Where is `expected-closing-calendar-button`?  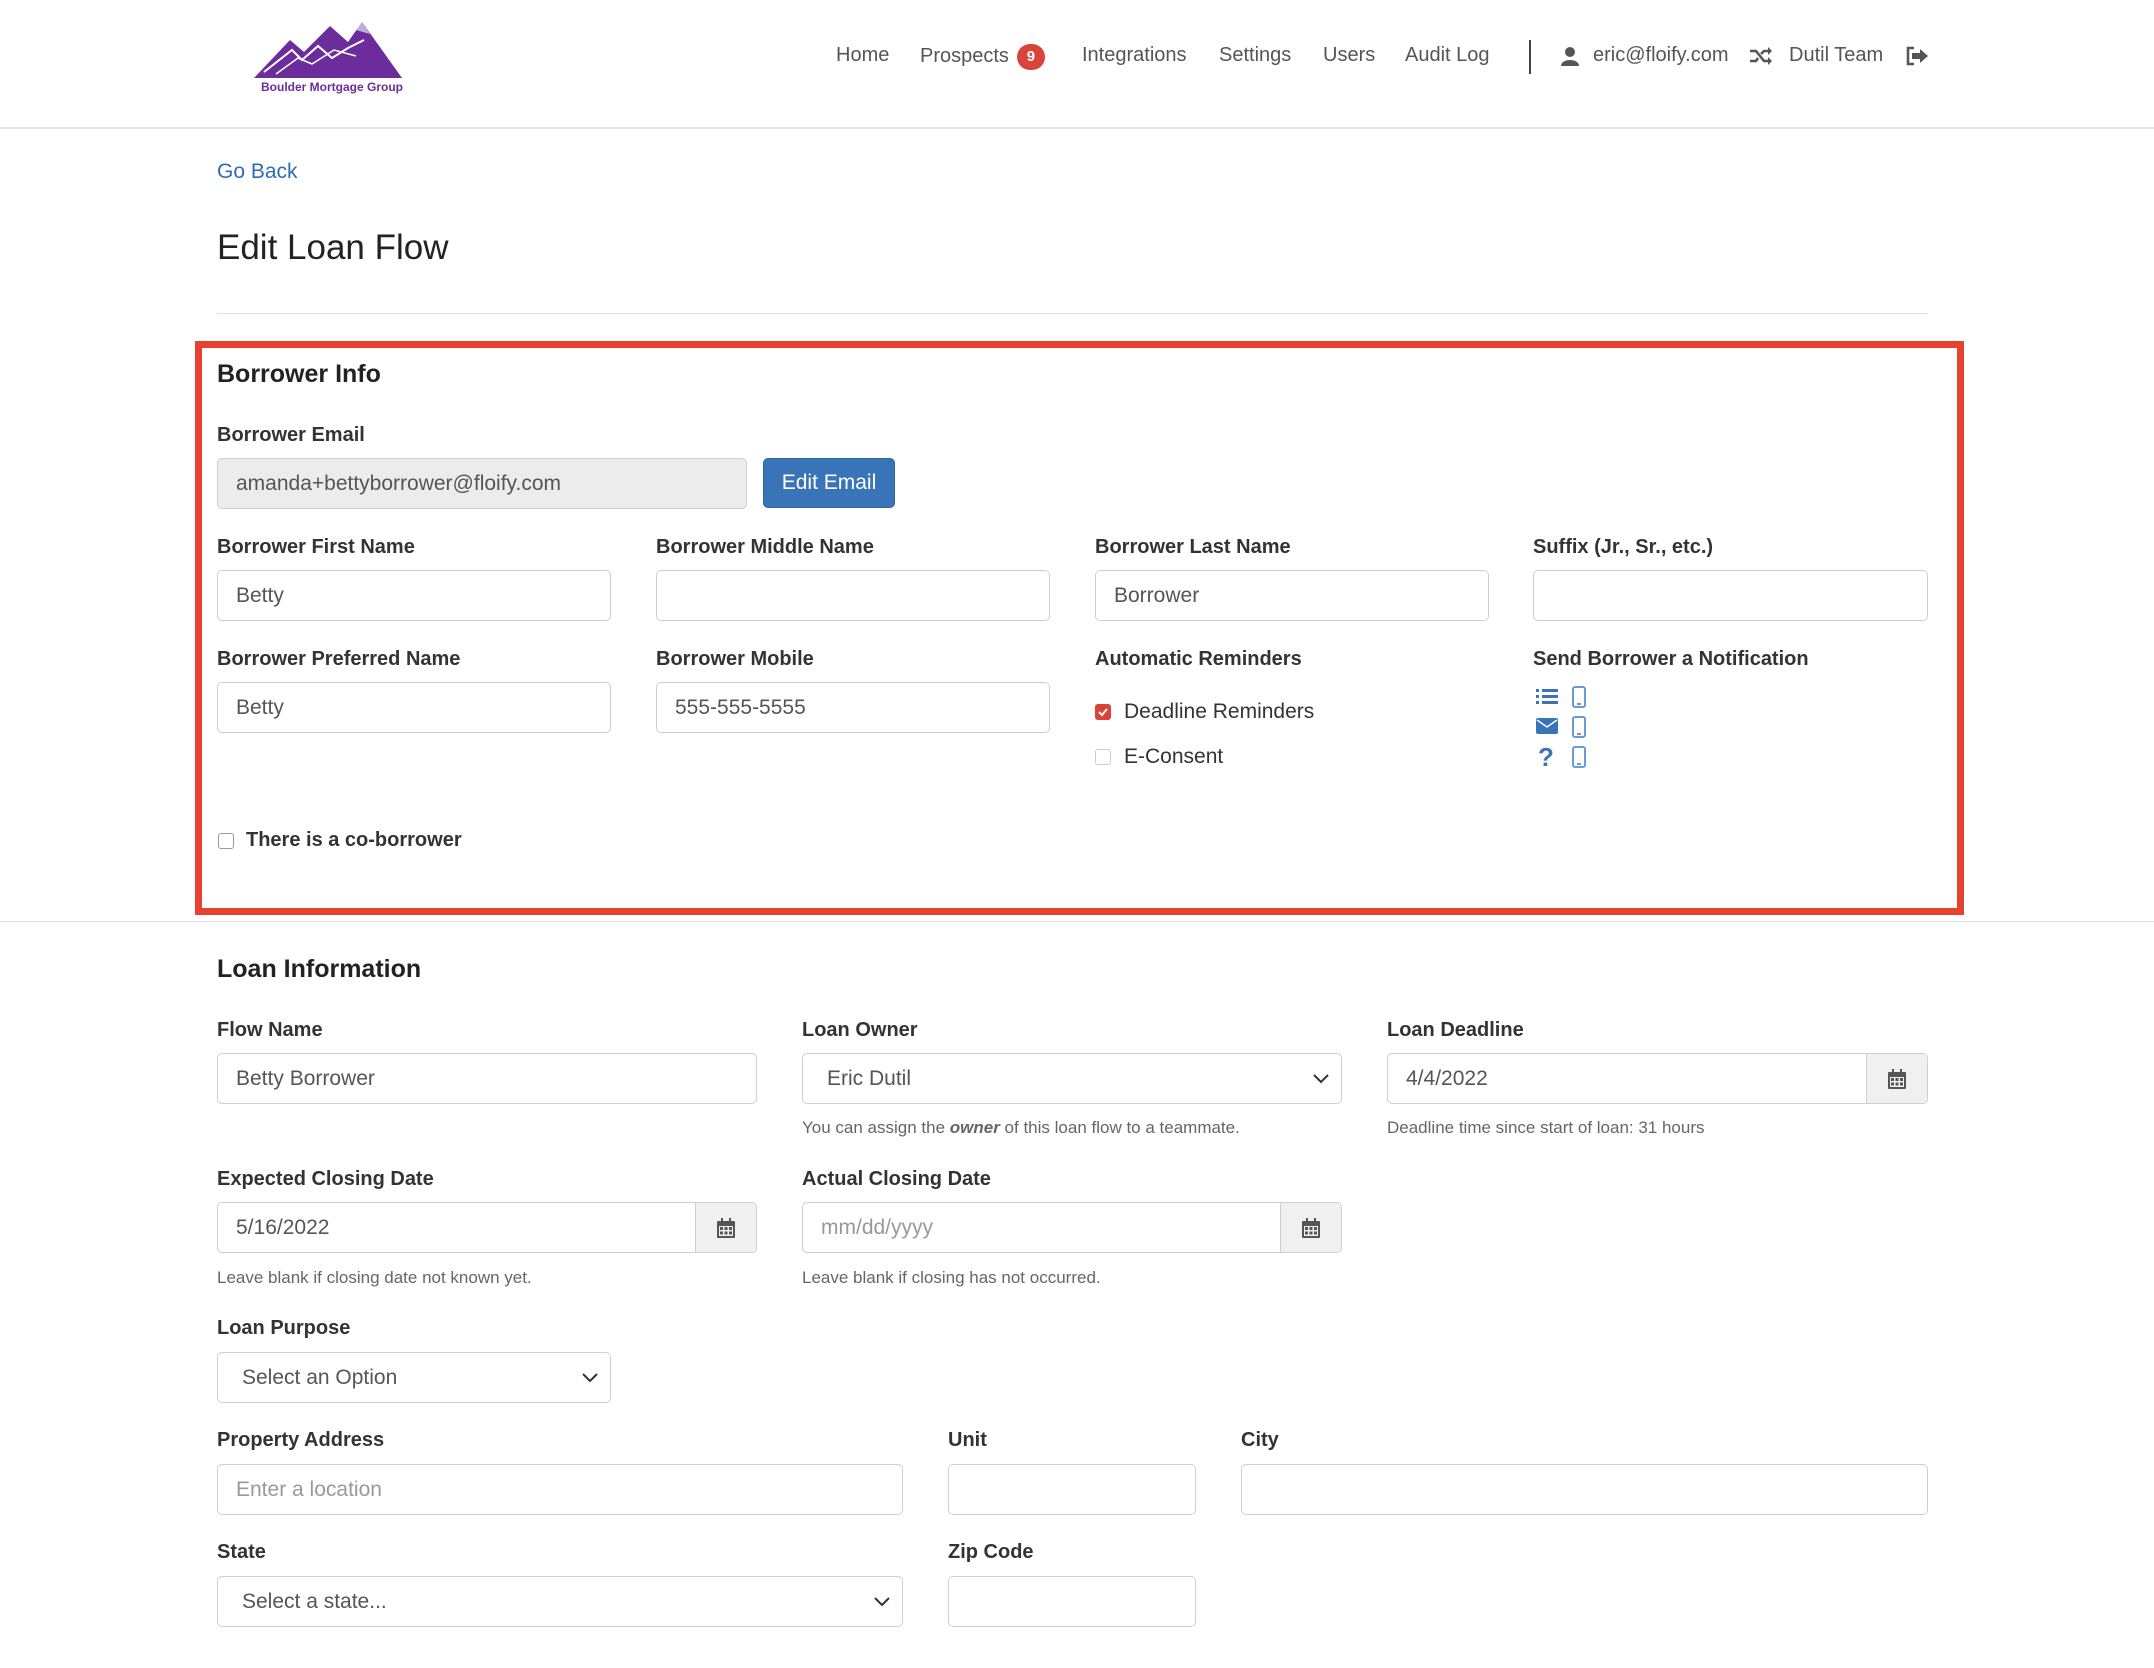
expected-closing-calendar-button is located at coordinates (725, 1227).